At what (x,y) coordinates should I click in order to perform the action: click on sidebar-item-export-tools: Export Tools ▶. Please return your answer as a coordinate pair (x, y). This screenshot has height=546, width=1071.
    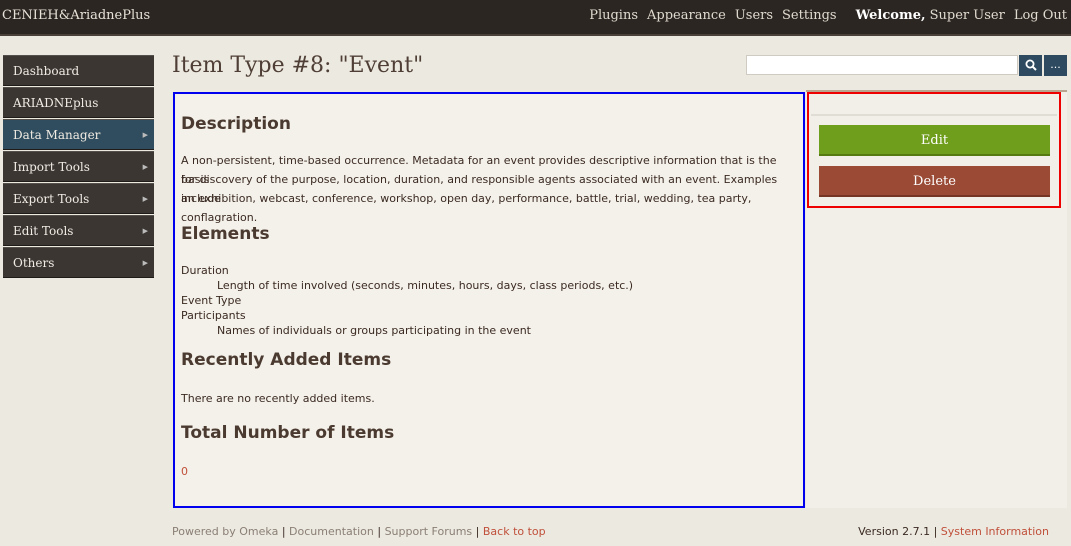
    Looking at the image, I should click on (78, 198).